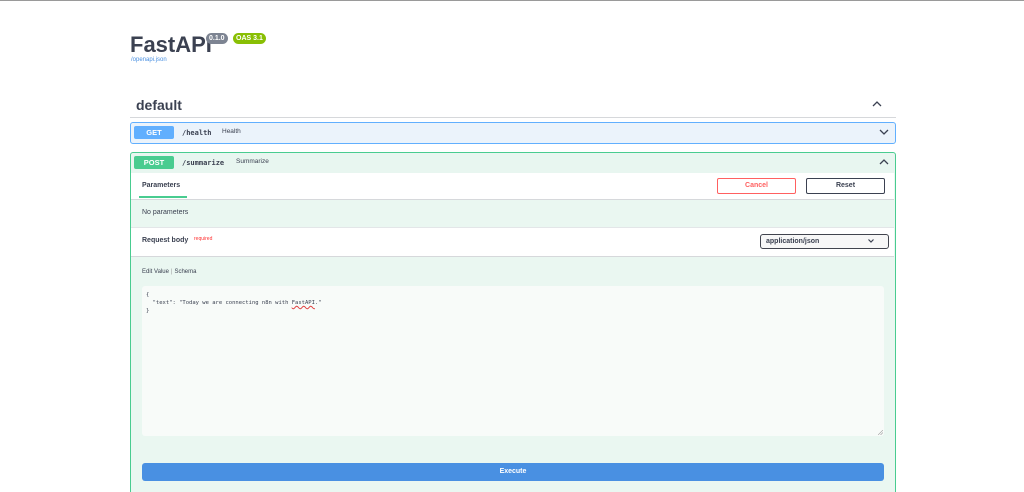 The height and width of the screenshot is (492, 1024). Describe the element at coordinates (165, 212) in the screenshot. I see `no-parameters-text: No parameters` at that location.